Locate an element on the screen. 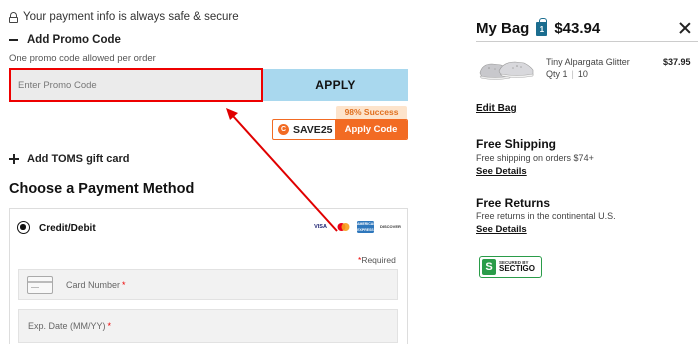  shopping-bag-icon: 1 is located at coordinates (542, 26).